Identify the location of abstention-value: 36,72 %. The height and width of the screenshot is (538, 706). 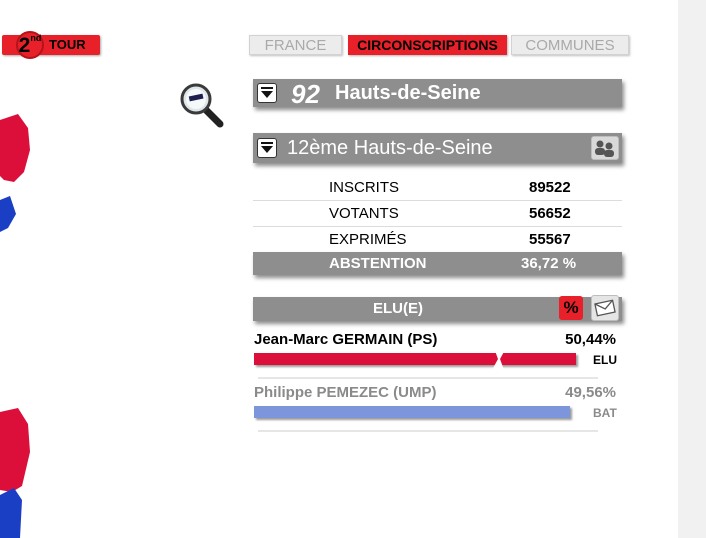
(549, 263).